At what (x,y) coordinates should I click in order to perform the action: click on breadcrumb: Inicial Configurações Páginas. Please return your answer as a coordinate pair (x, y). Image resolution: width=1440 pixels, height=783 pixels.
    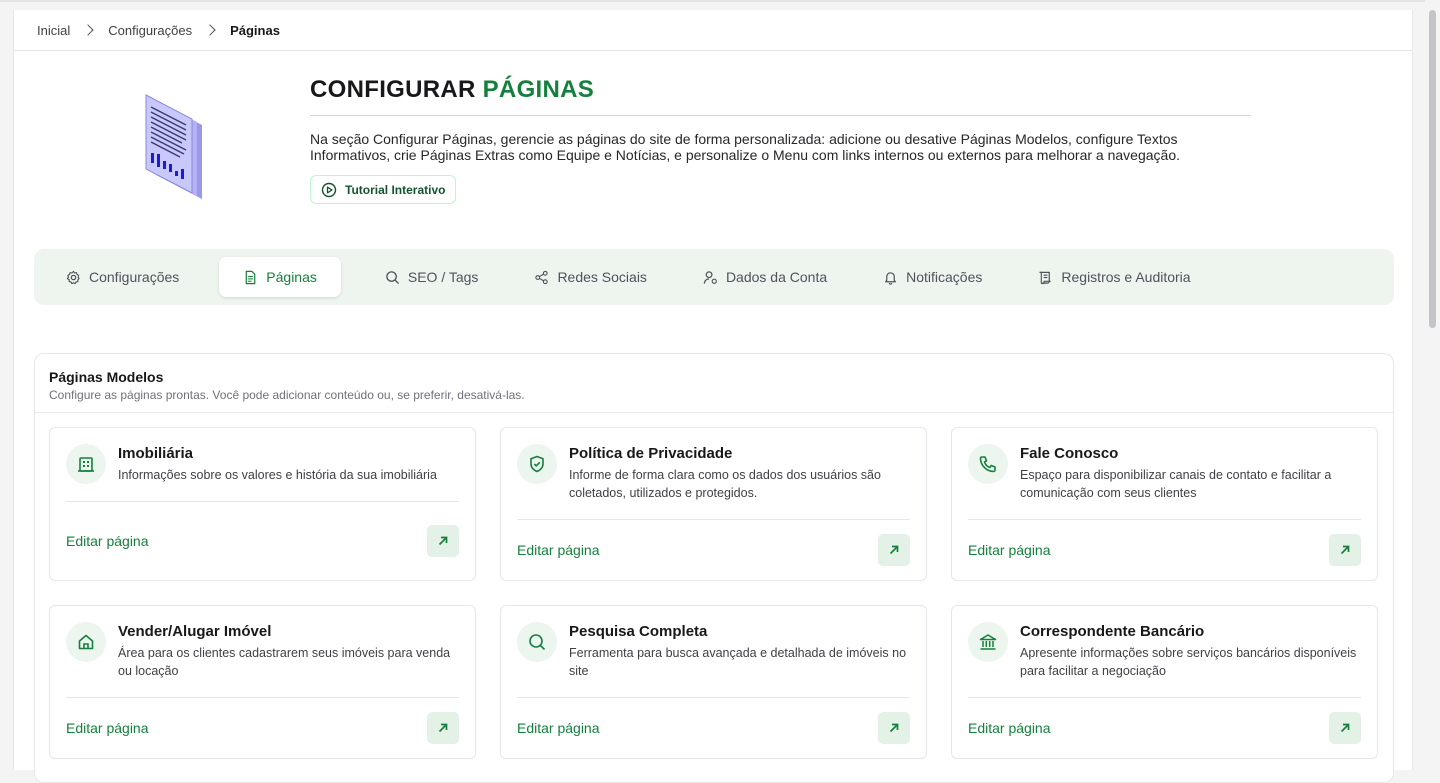
    Looking at the image, I should click on (713, 30).